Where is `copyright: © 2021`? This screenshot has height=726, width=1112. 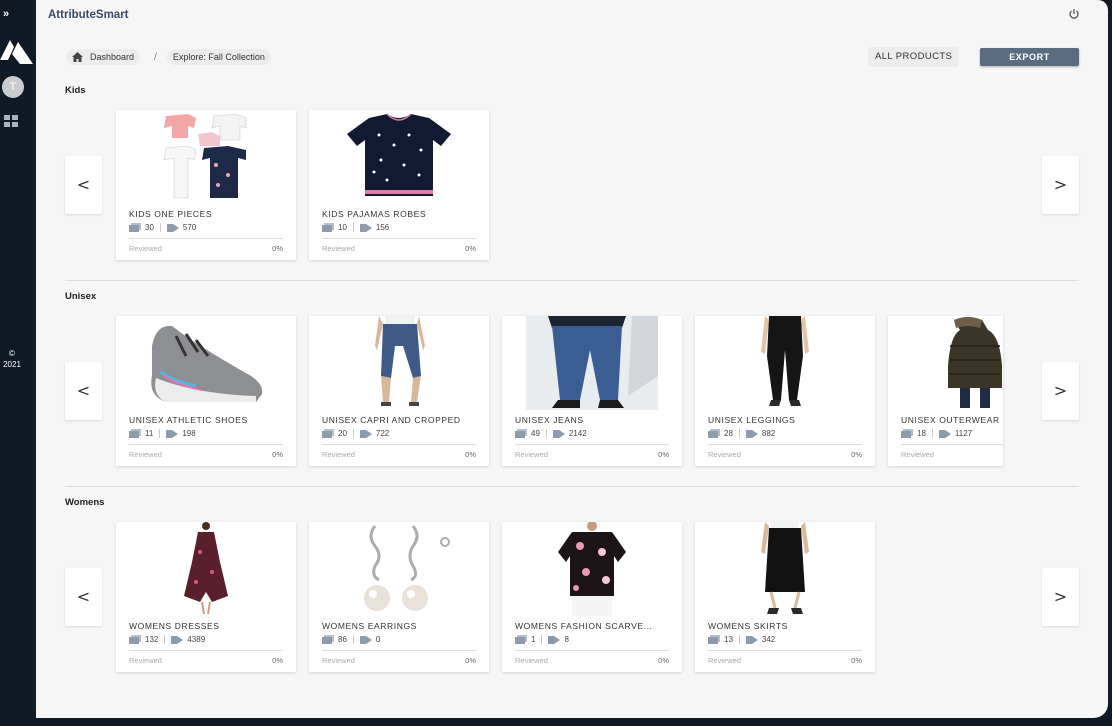 copyright: © 2021 is located at coordinates (12, 359).